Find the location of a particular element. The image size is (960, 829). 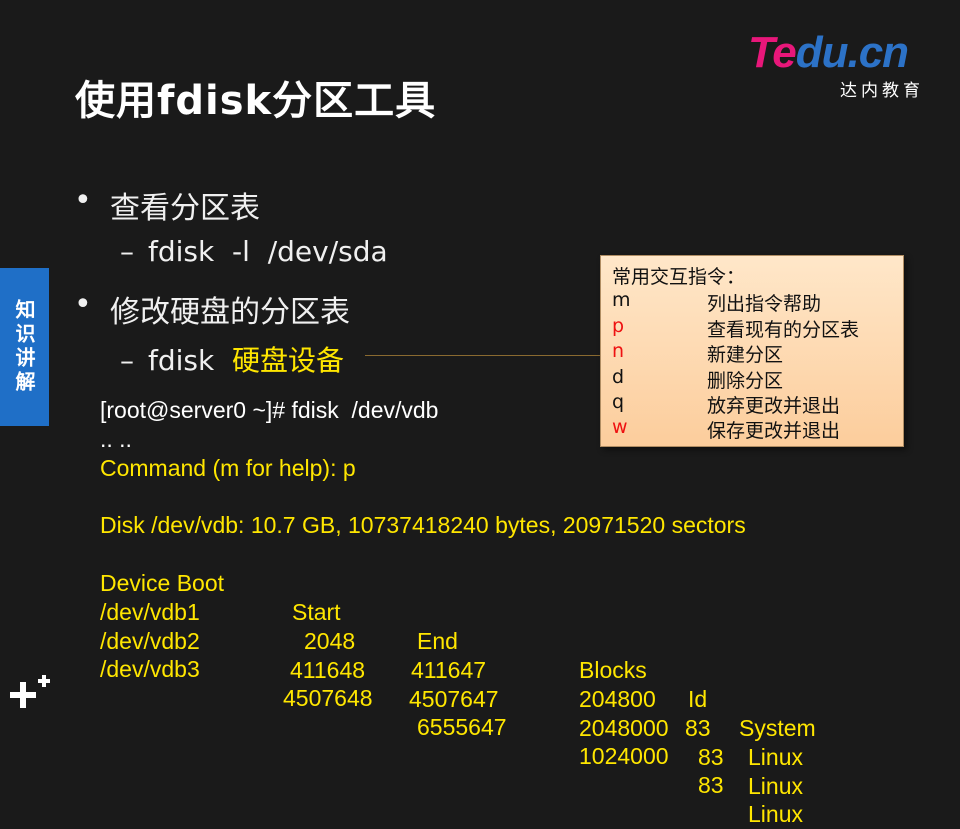

command-desc: 新建分区 is located at coordinates (745, 355).